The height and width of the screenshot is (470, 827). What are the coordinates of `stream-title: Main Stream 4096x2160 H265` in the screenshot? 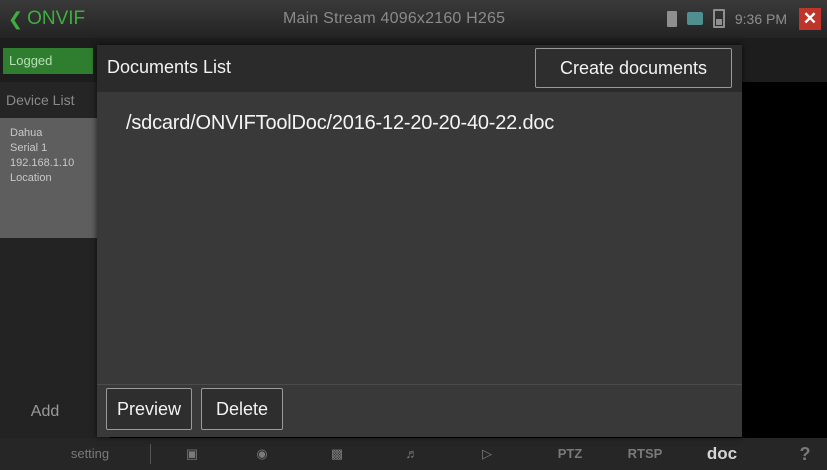 It's located at (394, 18).